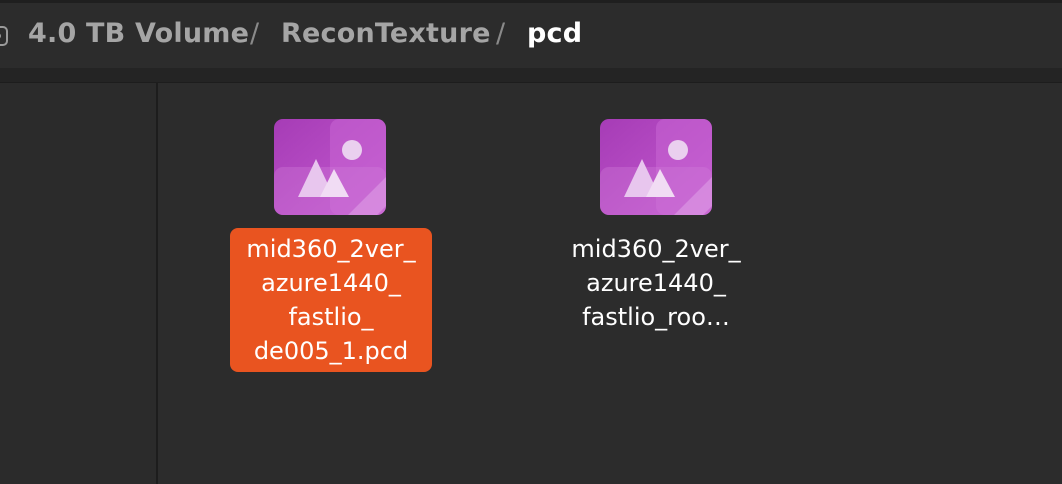 The image size is (1062, 484). Describe the element at coordinates (138, 33) in the screenshot. I see `breadcrumb-volume: 4.0 TB Volume` at that location.